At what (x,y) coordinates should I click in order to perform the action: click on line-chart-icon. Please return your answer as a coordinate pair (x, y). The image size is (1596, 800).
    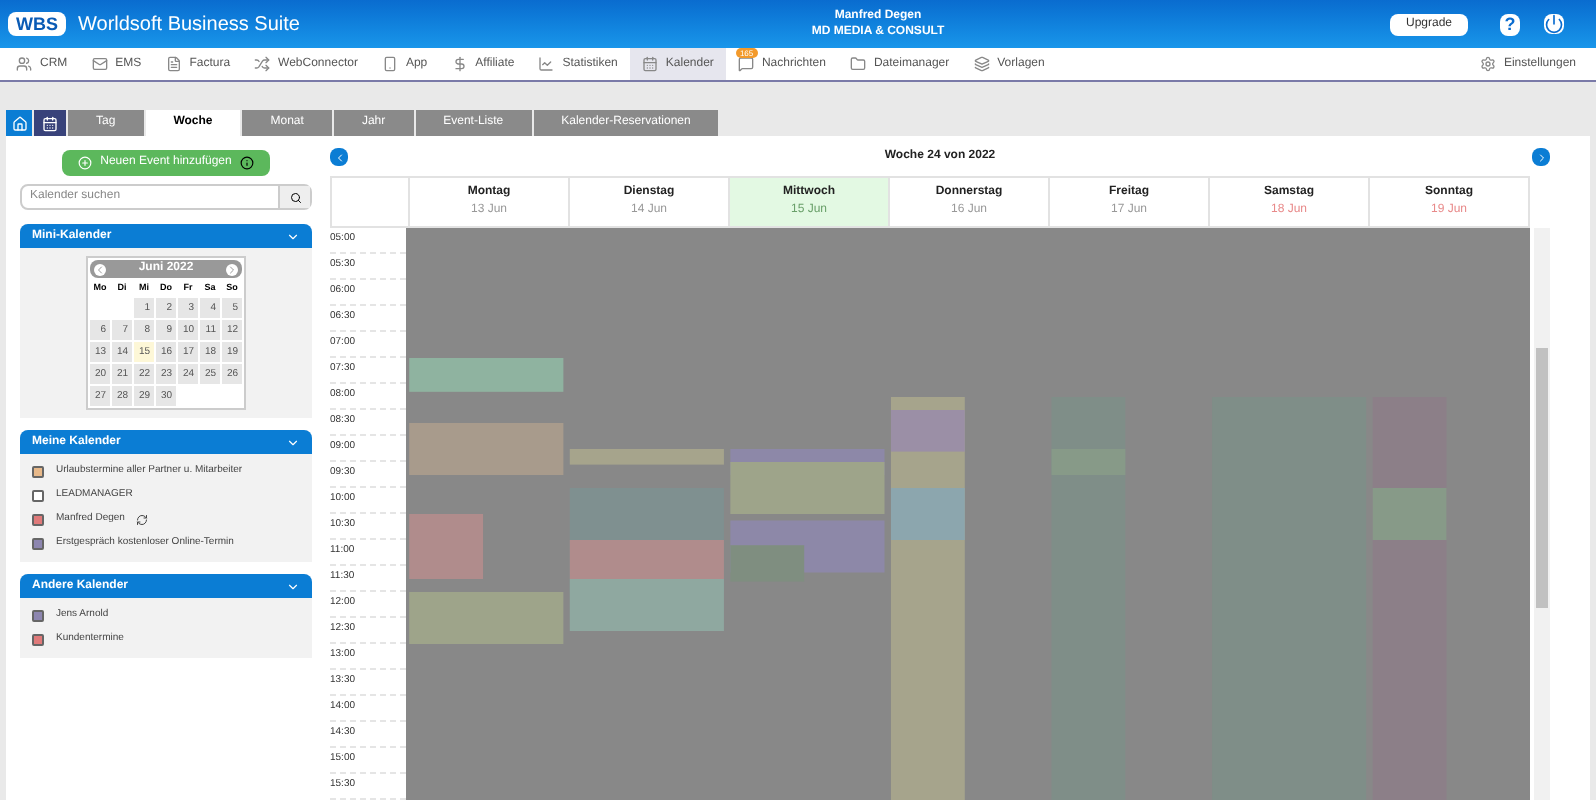
    Looking at the image, I should click on (546, 64).